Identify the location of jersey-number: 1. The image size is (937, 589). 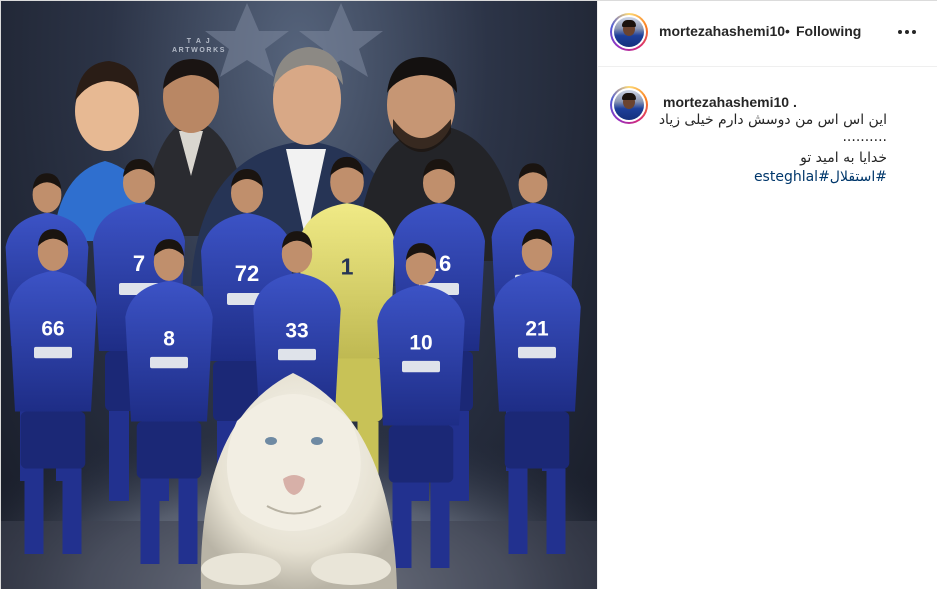
(347, 267).